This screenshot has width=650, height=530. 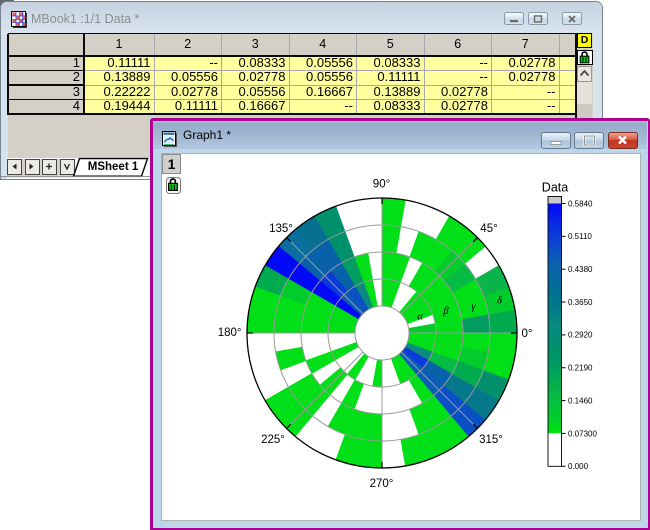 What do you see at coordinates (488, 229) in the screenshot?
I see `svg-text: 45°` at bounding box center [488, 229].